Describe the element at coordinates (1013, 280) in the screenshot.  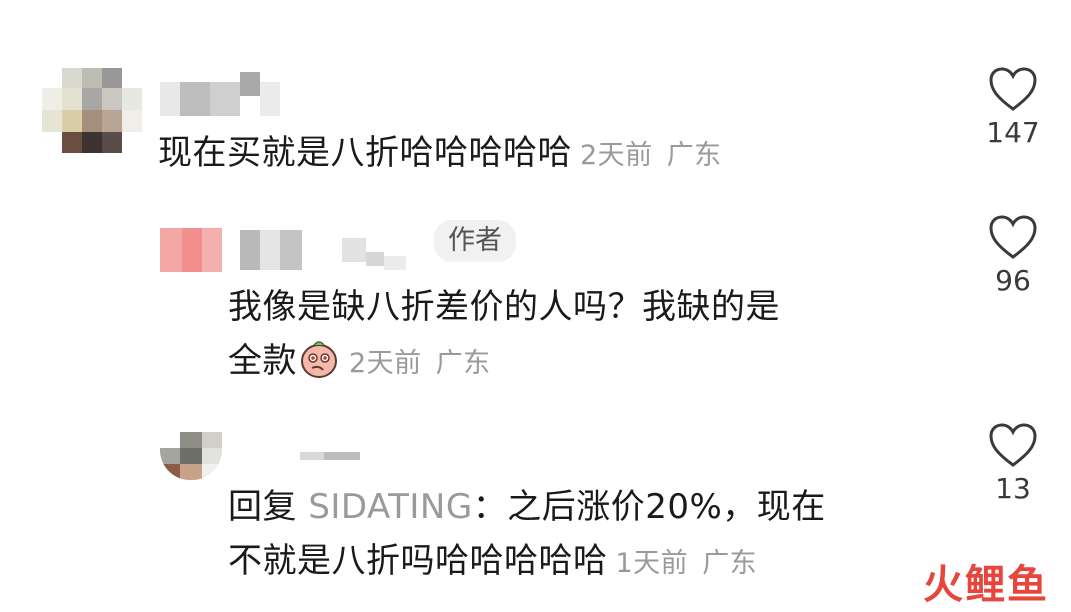
I see `like-count: 96` at that location.